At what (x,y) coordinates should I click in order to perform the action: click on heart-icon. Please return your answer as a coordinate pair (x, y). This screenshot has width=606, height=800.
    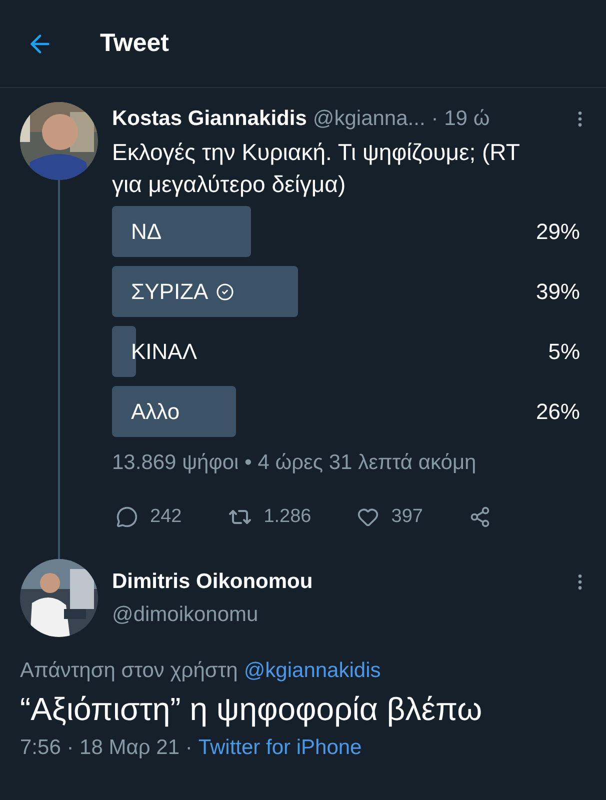
    Looking at the image, I should click on (368, 517).